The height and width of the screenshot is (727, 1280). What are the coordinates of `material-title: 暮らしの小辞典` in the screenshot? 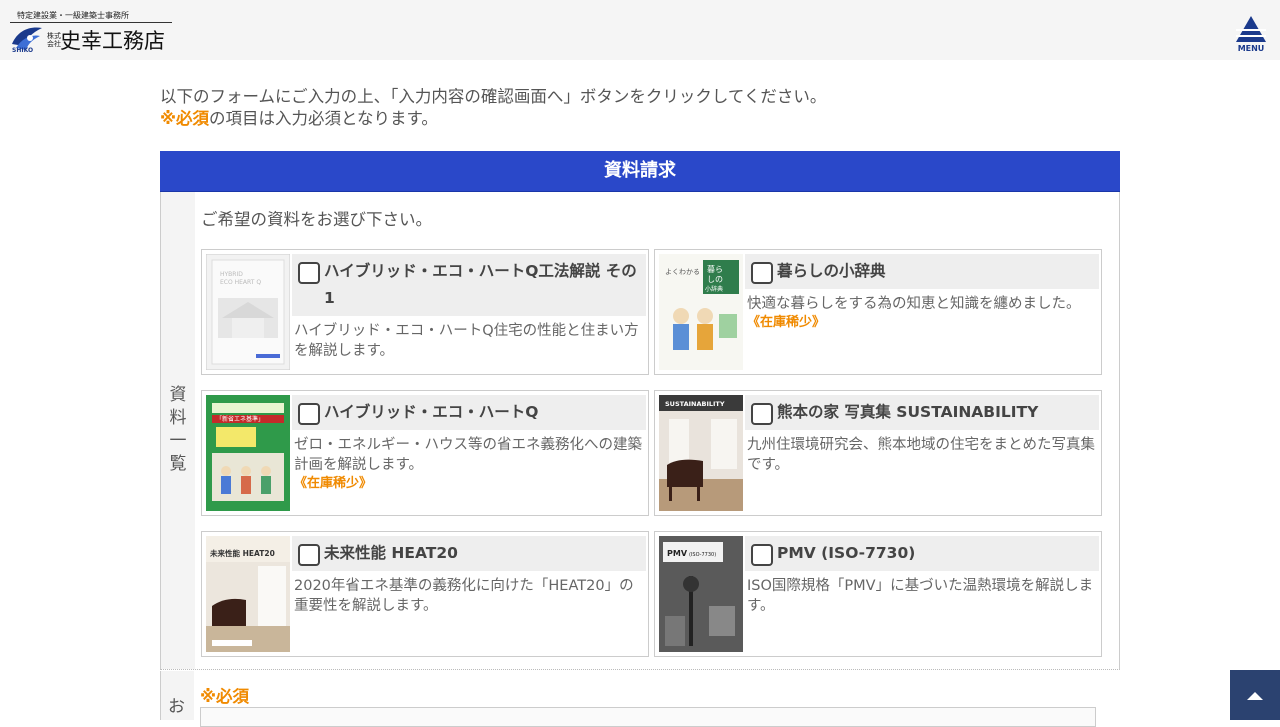 It's located at (831, 271).